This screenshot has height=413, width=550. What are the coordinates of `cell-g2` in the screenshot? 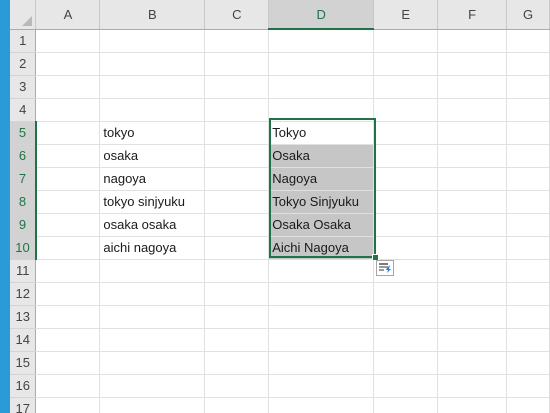 It's located at (528, 64).